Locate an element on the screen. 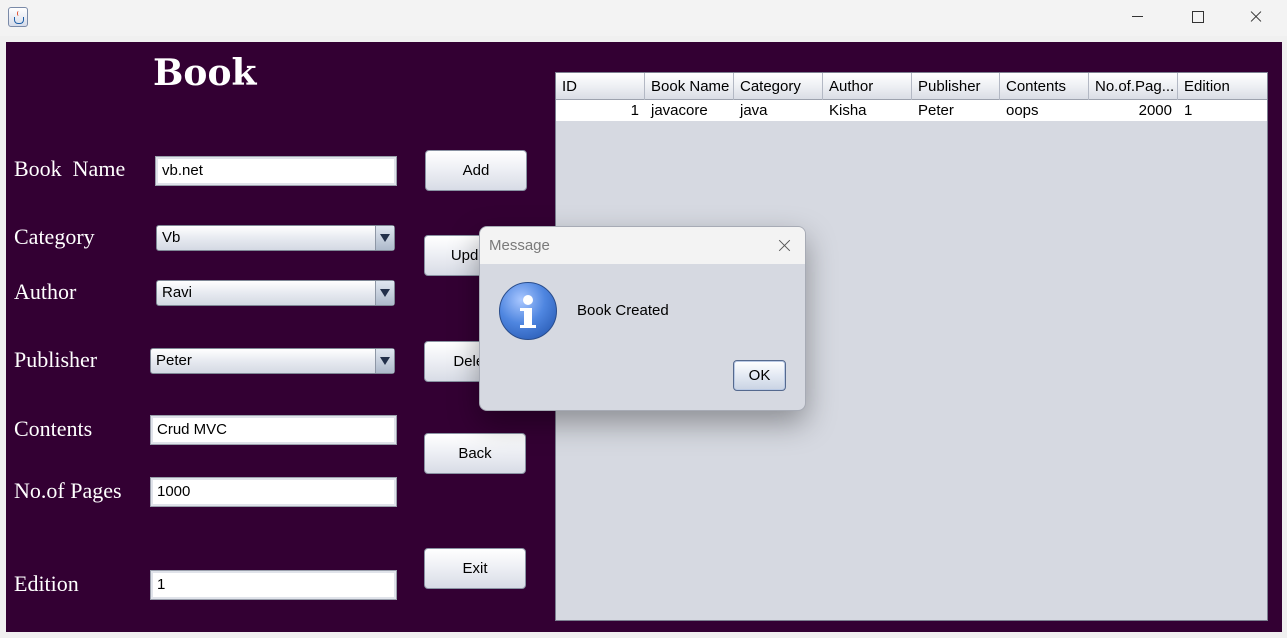  back-button: Back is located at coordinates (475, 453).